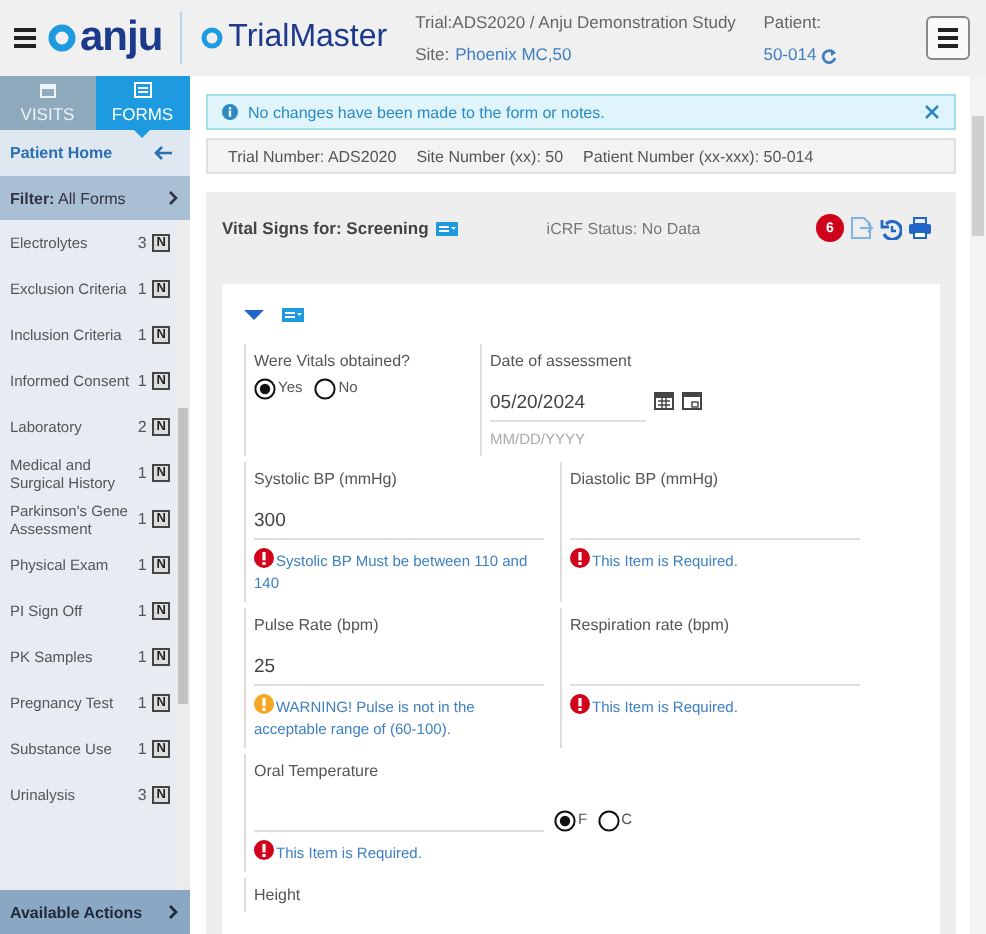  What do you see at coordinates (95, 912) in the screenshot?
I see `available-actions-bar: Available Actions` at bounding box center [95, 912].